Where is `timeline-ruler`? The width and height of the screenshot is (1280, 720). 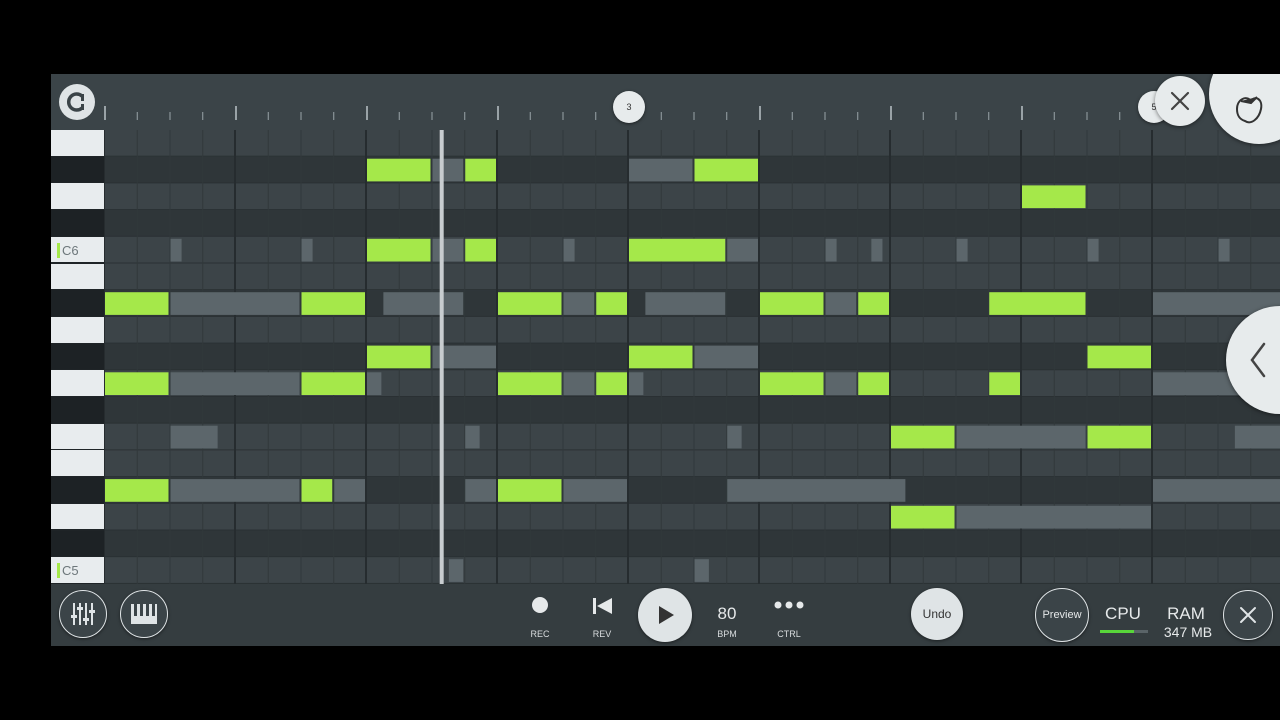
timeline-ruler is located at coordinates (692, 102).